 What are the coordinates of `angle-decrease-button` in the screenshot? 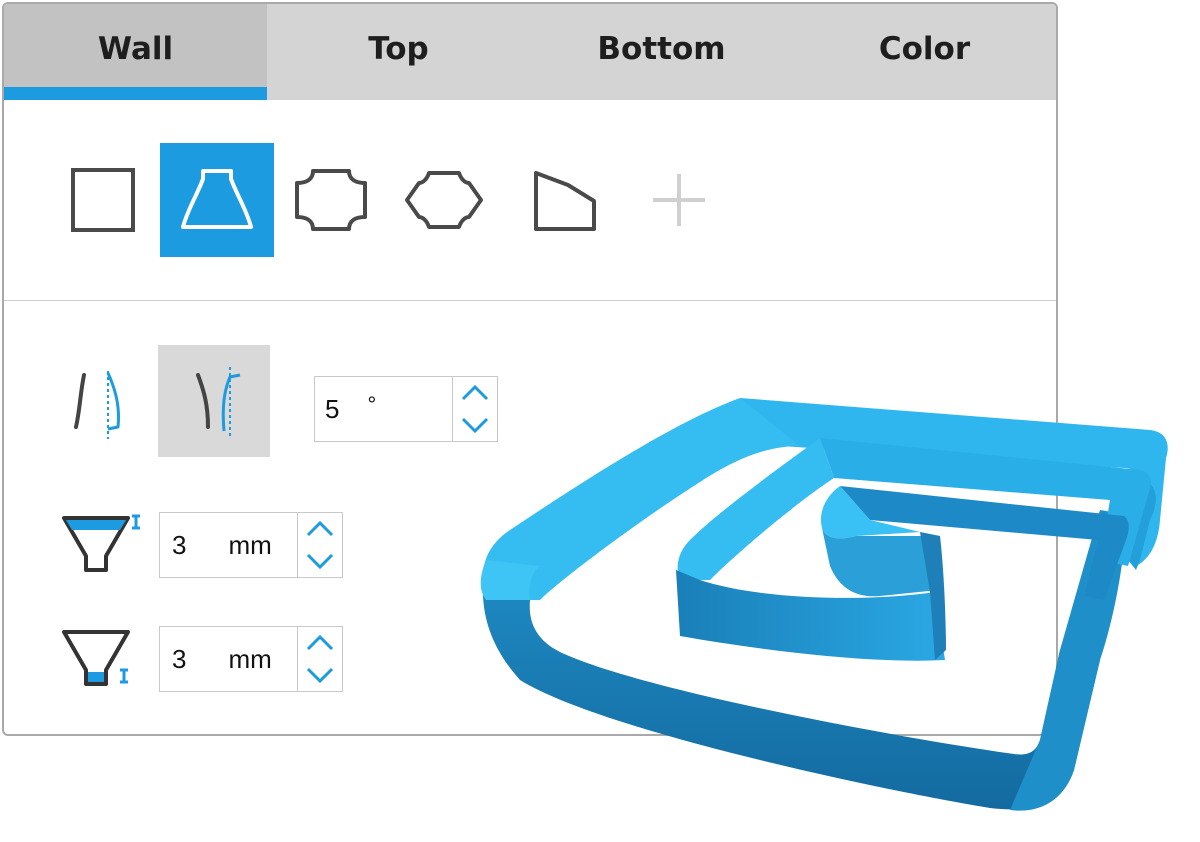 It's located at (475, 425).